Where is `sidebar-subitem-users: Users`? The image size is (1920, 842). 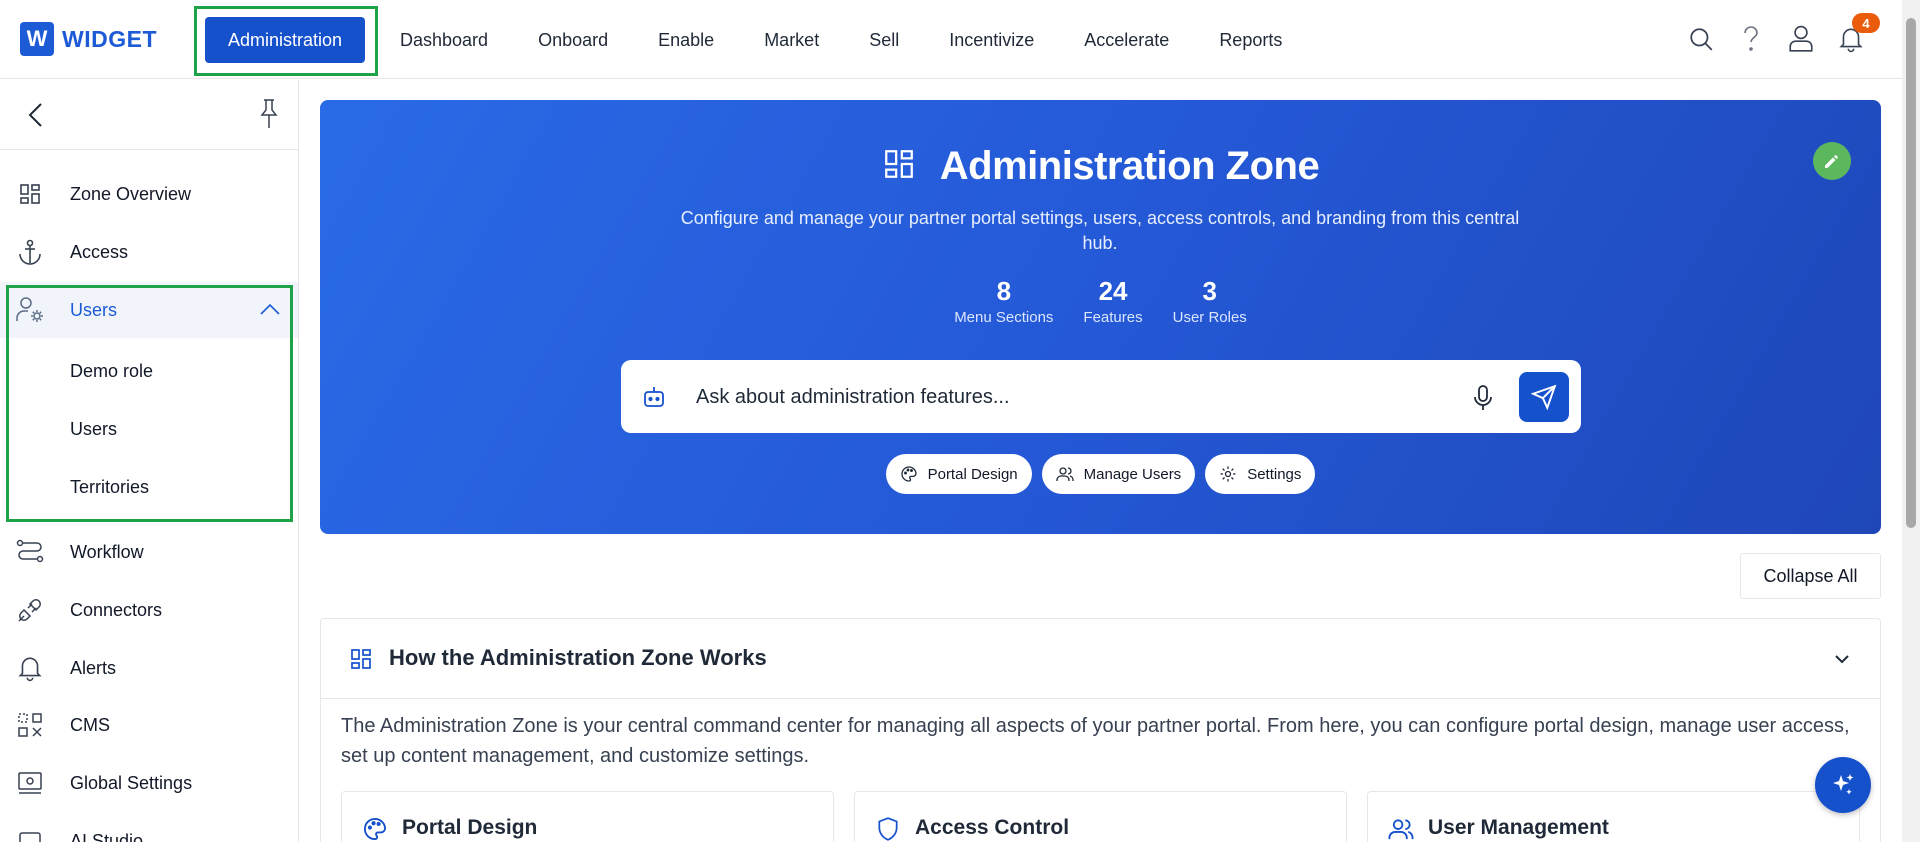 sidebar-subitem-users: Users is located at coordinates (93, 429).